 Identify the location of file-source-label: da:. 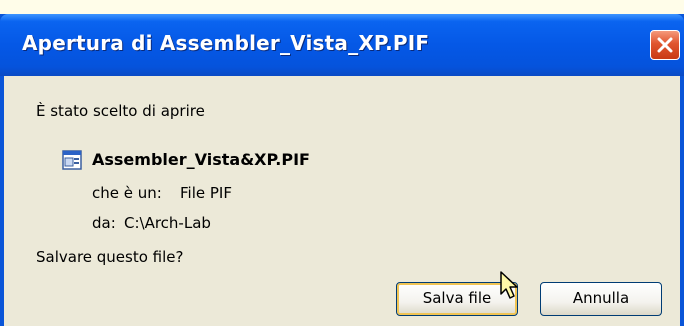
(104, 223).